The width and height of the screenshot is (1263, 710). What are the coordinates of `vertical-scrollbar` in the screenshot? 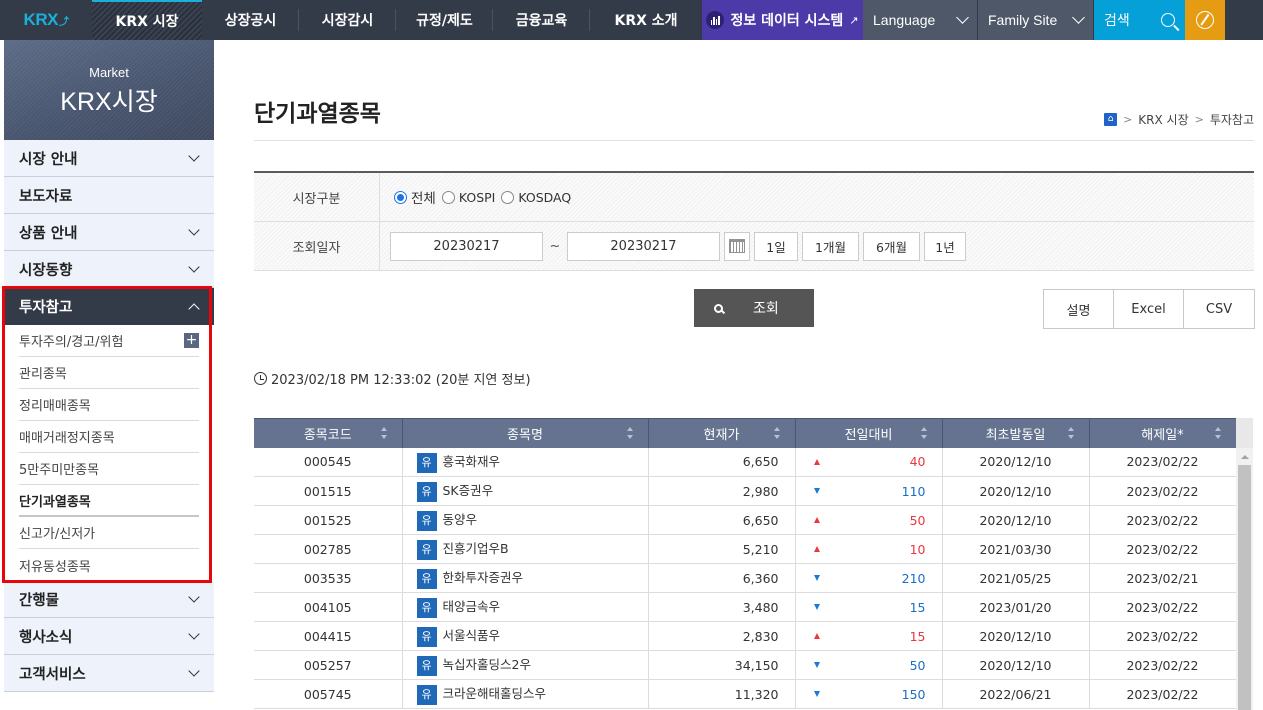 It's located at (1244, 579).